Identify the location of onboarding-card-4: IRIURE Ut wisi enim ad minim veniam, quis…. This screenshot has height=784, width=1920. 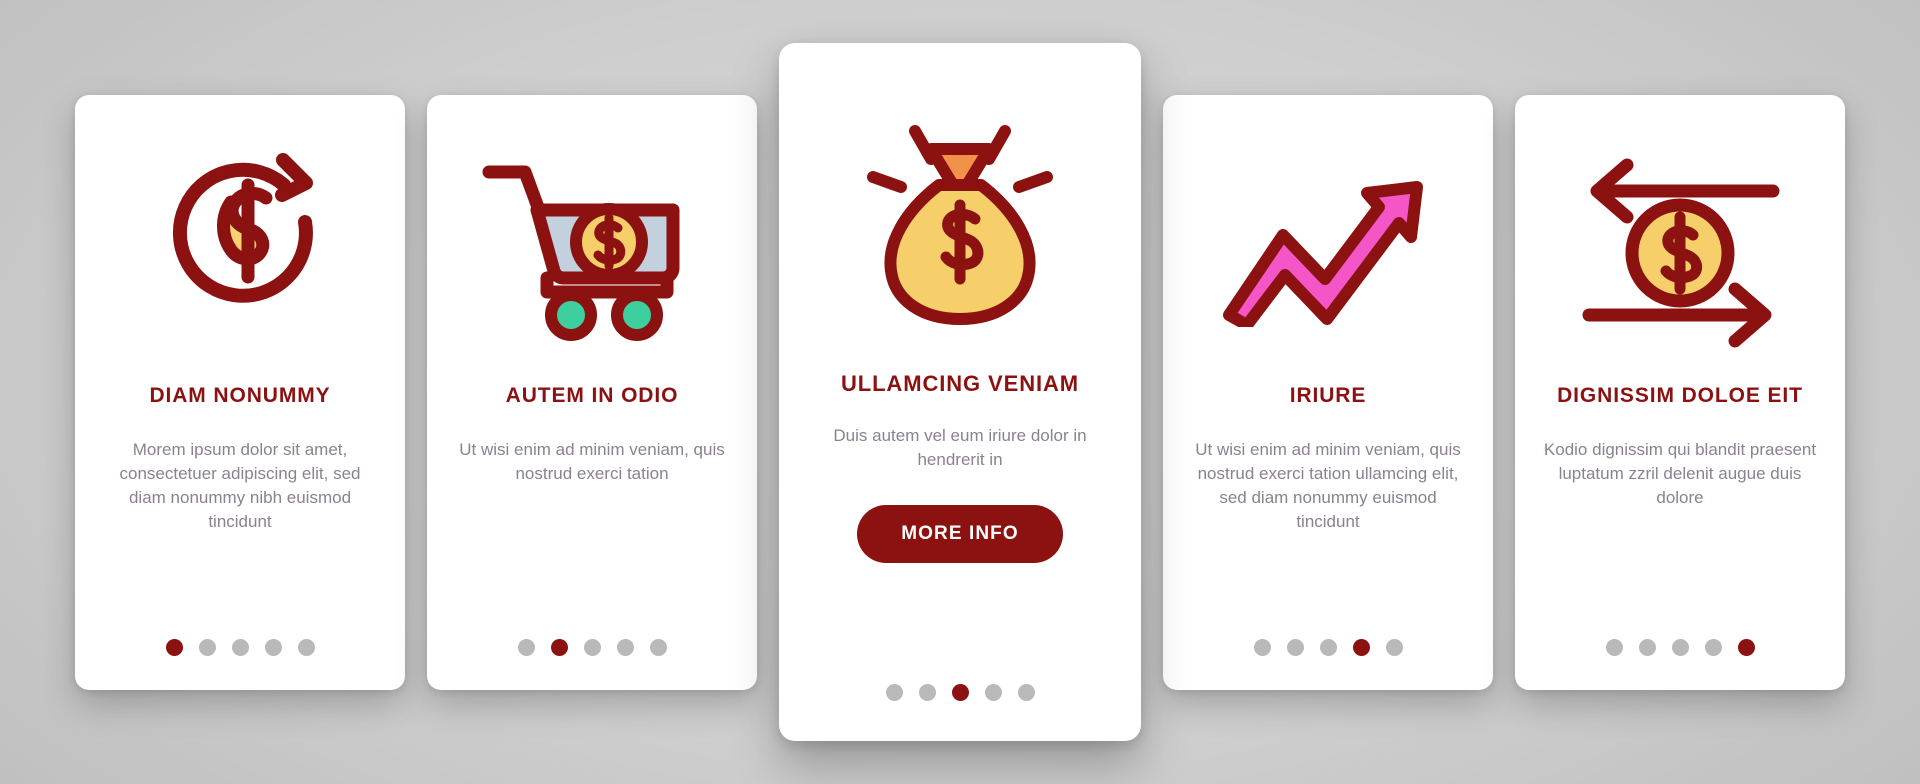
(1328, 392).